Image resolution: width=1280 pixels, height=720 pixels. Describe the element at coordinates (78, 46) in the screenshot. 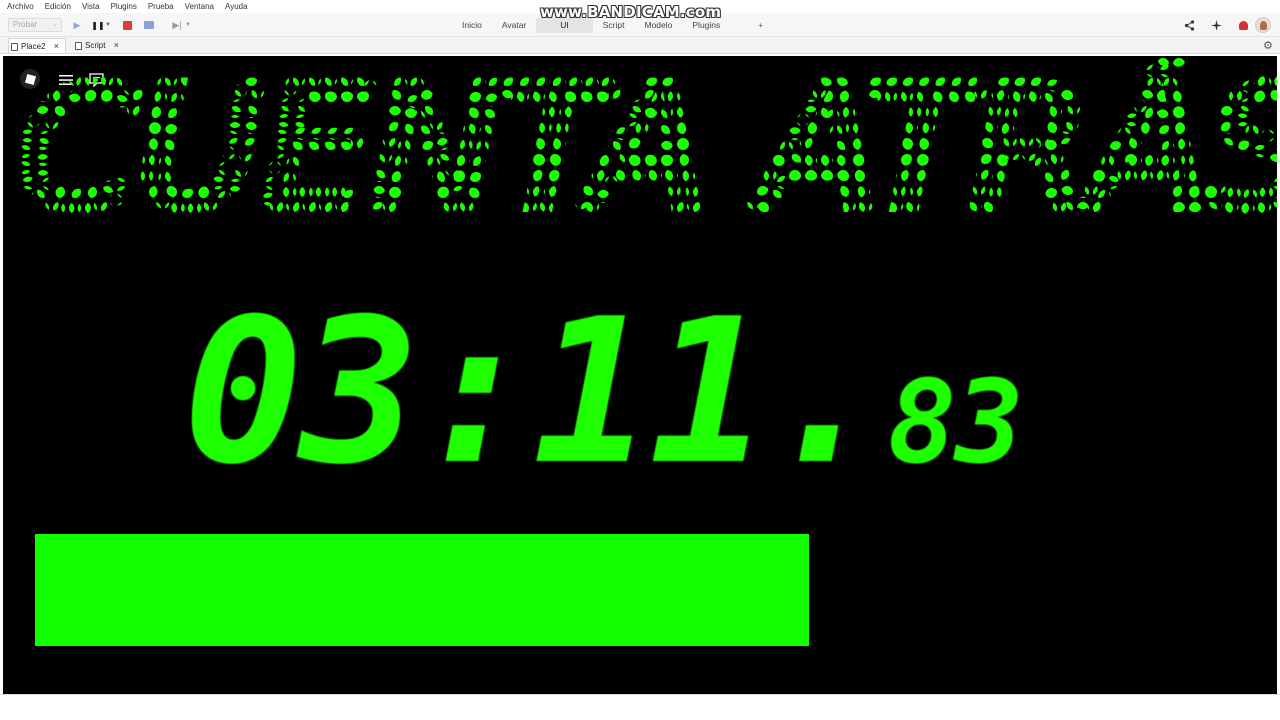

I see `script-icon` at that location.